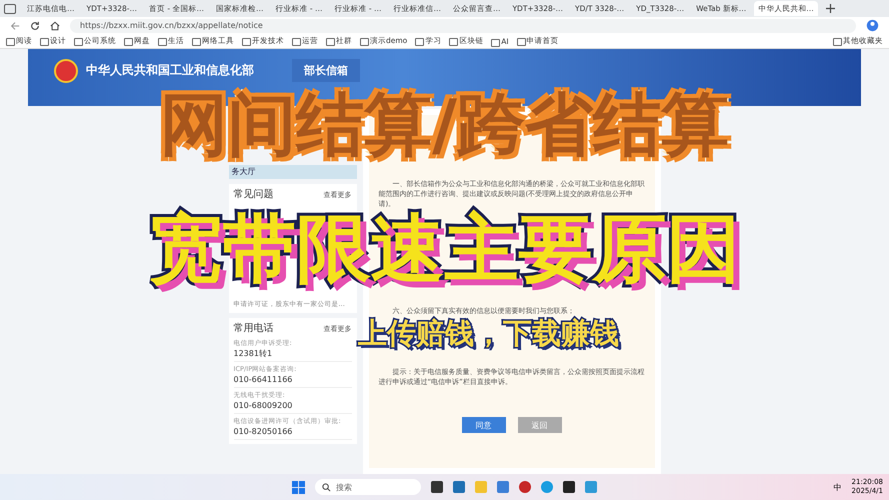  I want to click on reload-icon, so click(35, 25).